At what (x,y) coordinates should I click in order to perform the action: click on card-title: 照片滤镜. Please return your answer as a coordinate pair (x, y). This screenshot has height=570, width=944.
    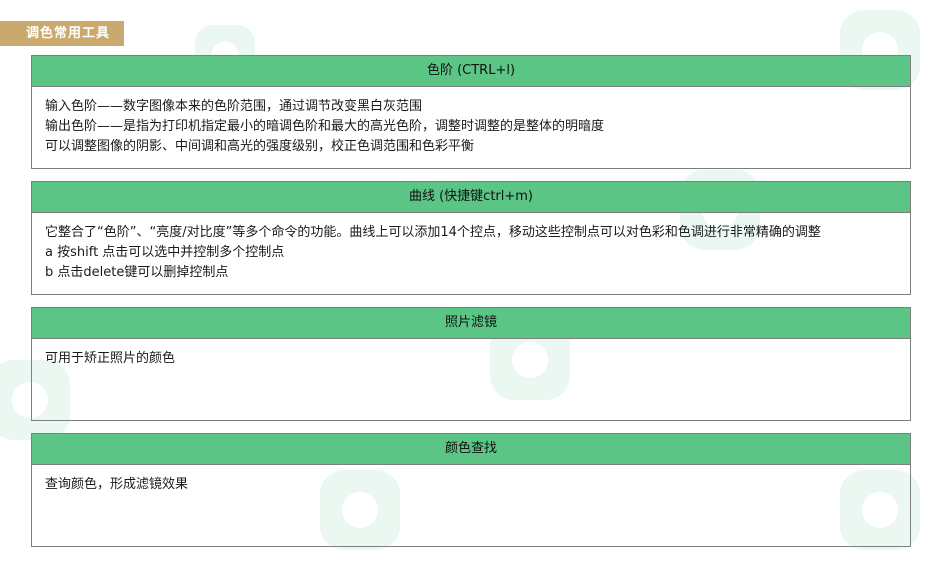
    Looking at the image, I should click on (471, 323).